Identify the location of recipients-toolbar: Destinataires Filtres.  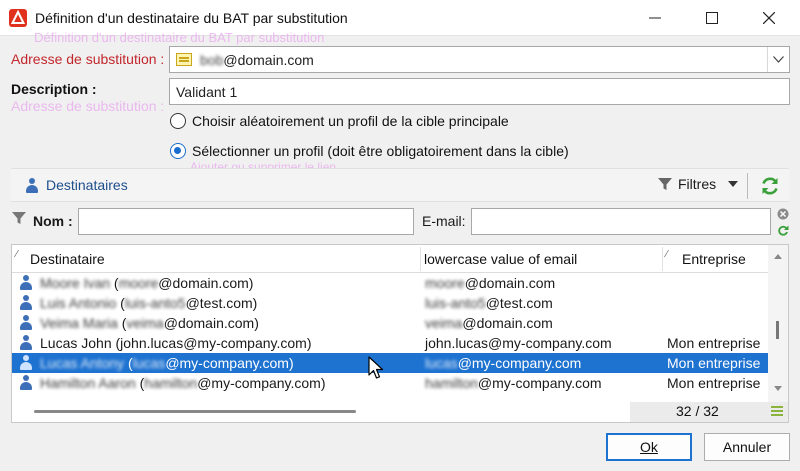
(400, 185).